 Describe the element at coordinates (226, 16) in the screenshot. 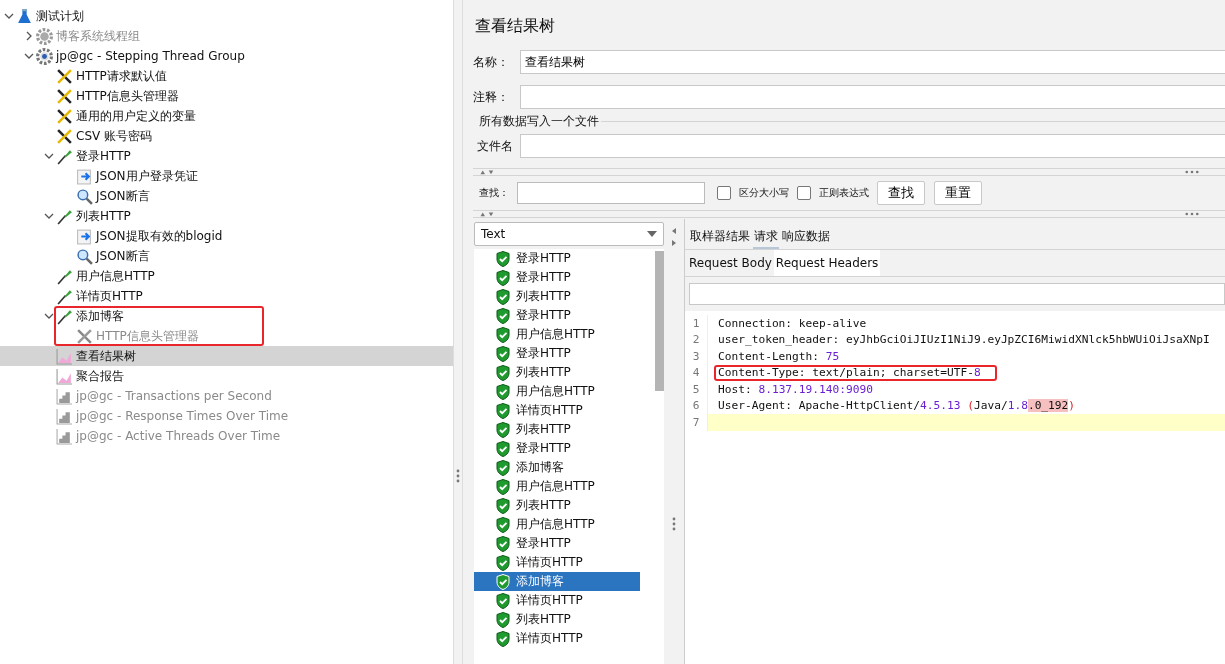

I see `tree-item: 测试计划` at that location.